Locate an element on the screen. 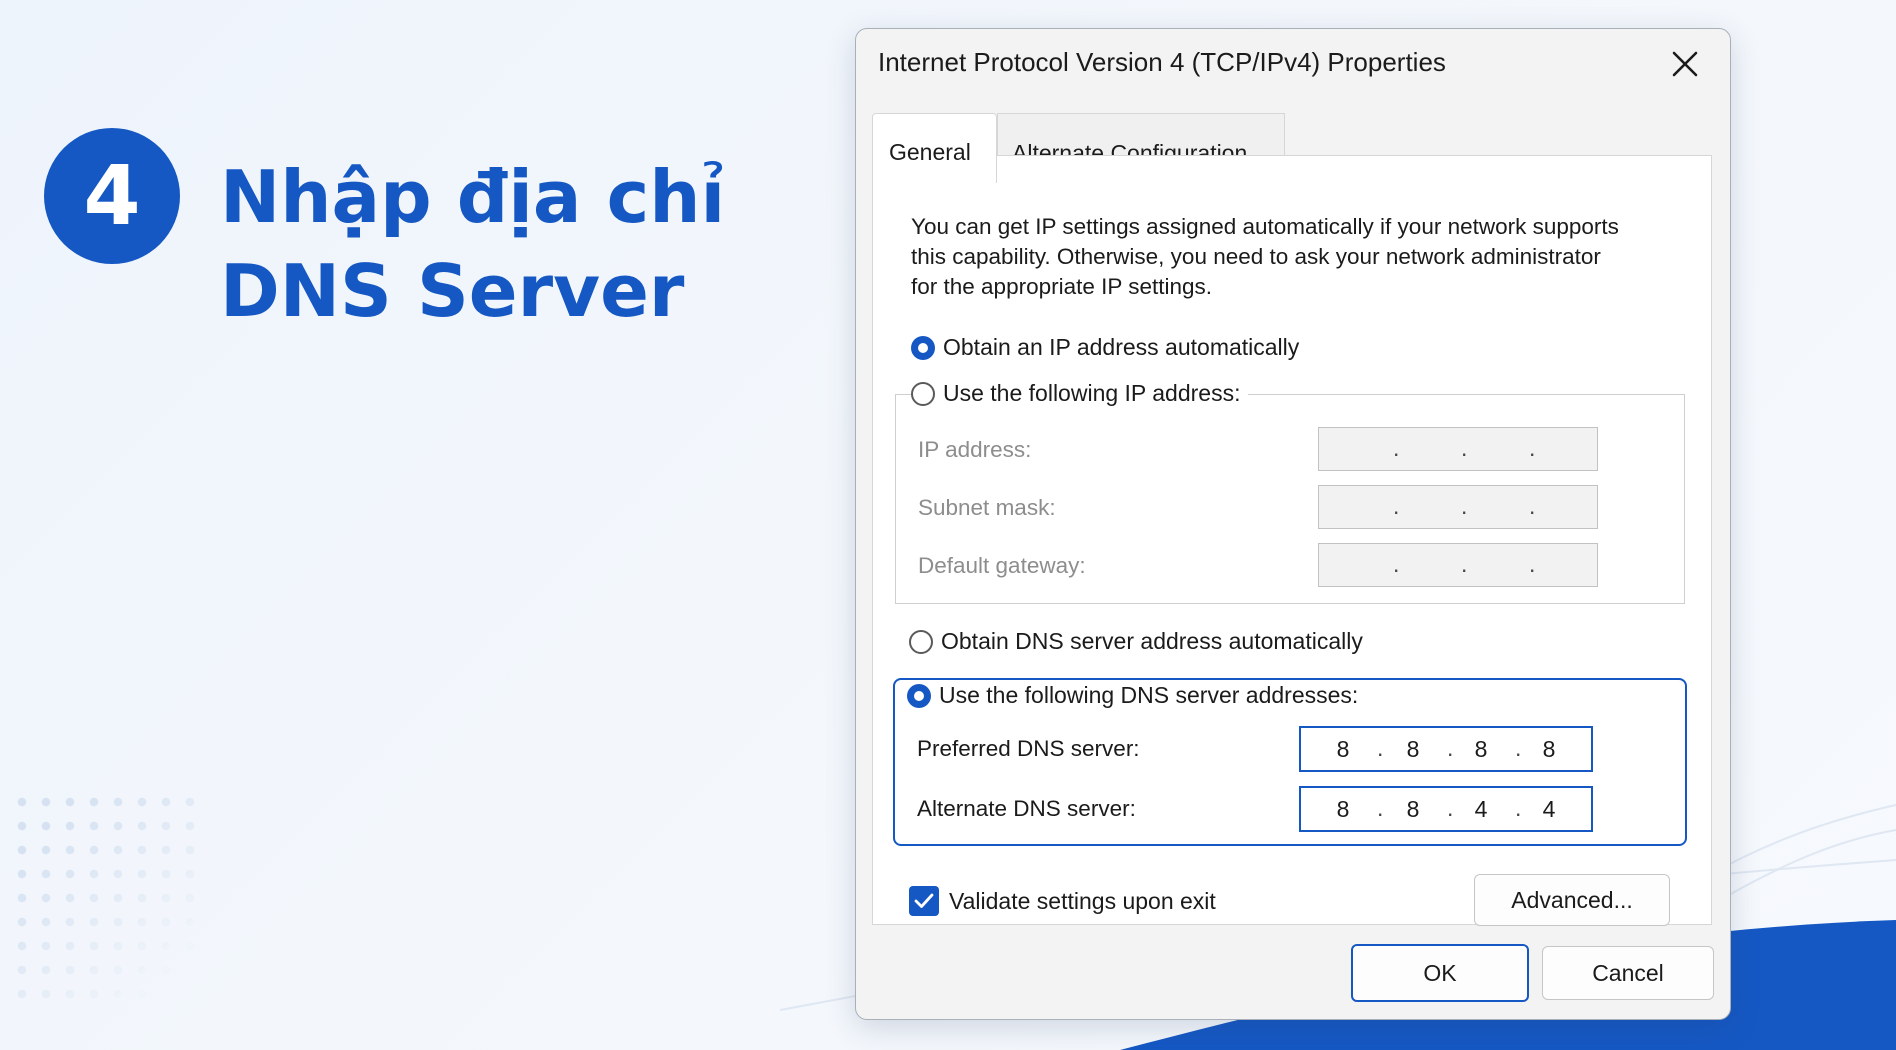 This screenshot has width=1896, height=1050. tab-general: General is located at coordinates (934, 148).